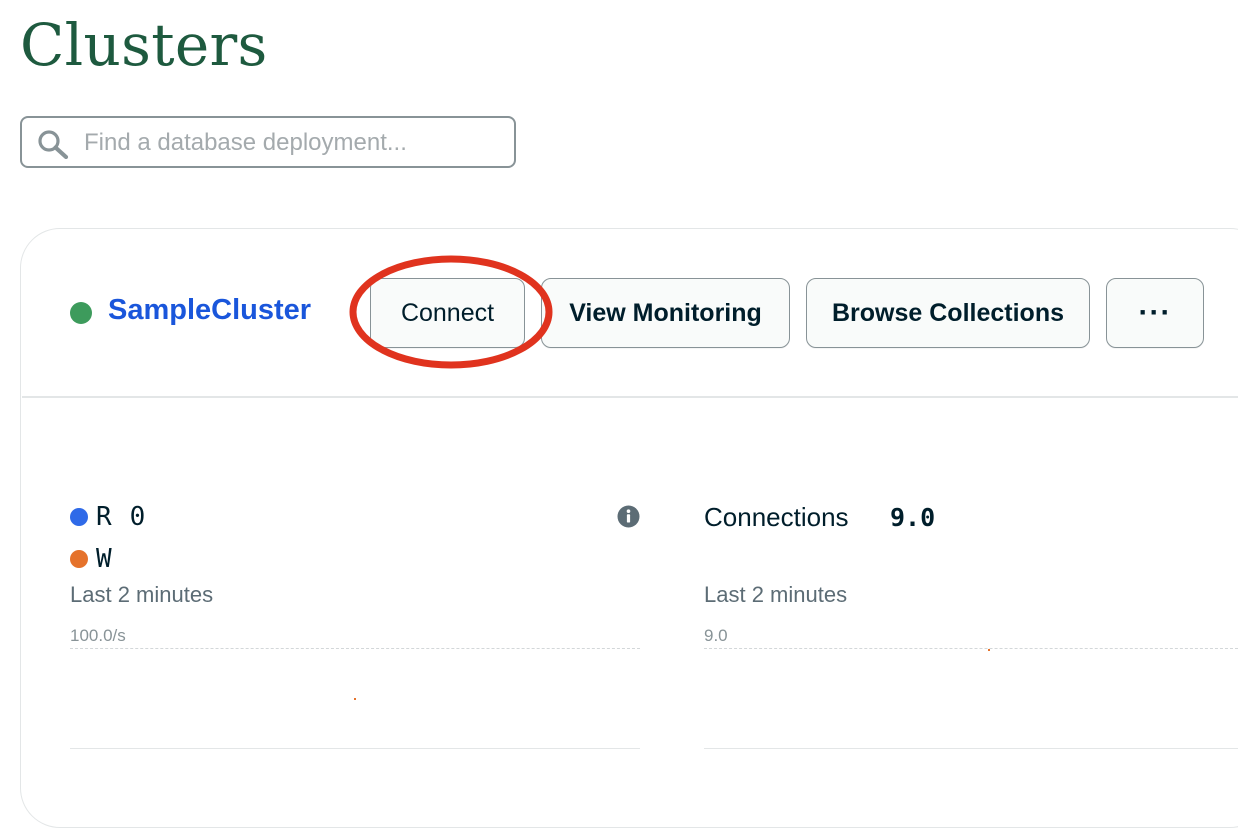 This screenshot has height=828, width=1238. Describe the element at coordinates (628, 516) in the screenshot. I see `info-icon` at that location.